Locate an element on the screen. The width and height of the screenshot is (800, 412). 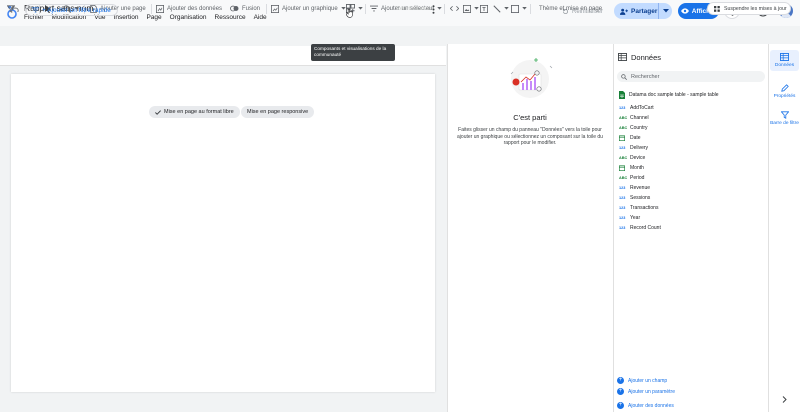
data-panel-title: Données is located at coordinates (646, 57).